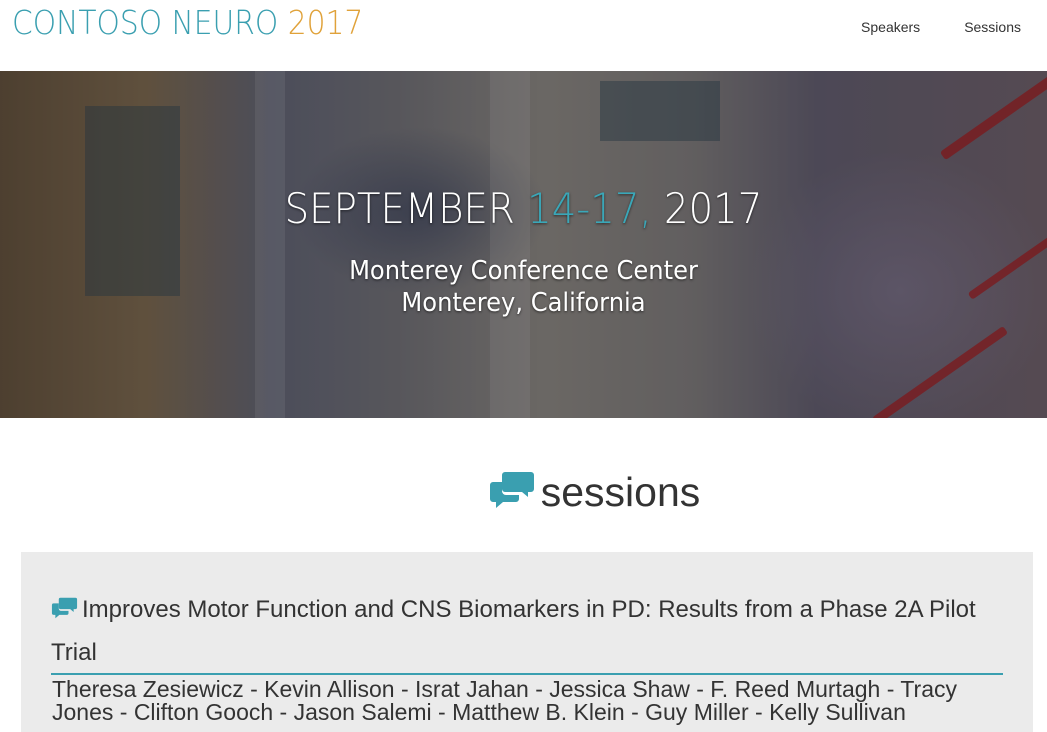 The image size is (1047, 732). I want to click on brand-year: 2017, so click(325, 22).